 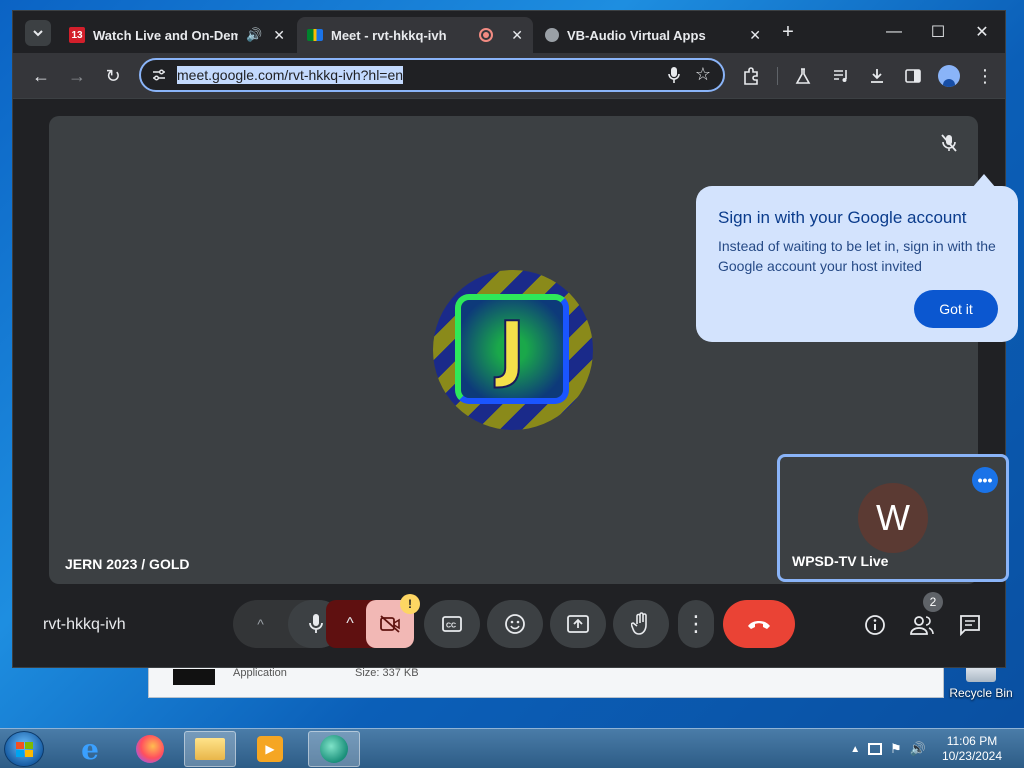 What do you see at coordinates (893, 518) in the screenshot?
I see `self-view-tile: W ••• WPSD-TV Live` at bounding box center [893, 518].